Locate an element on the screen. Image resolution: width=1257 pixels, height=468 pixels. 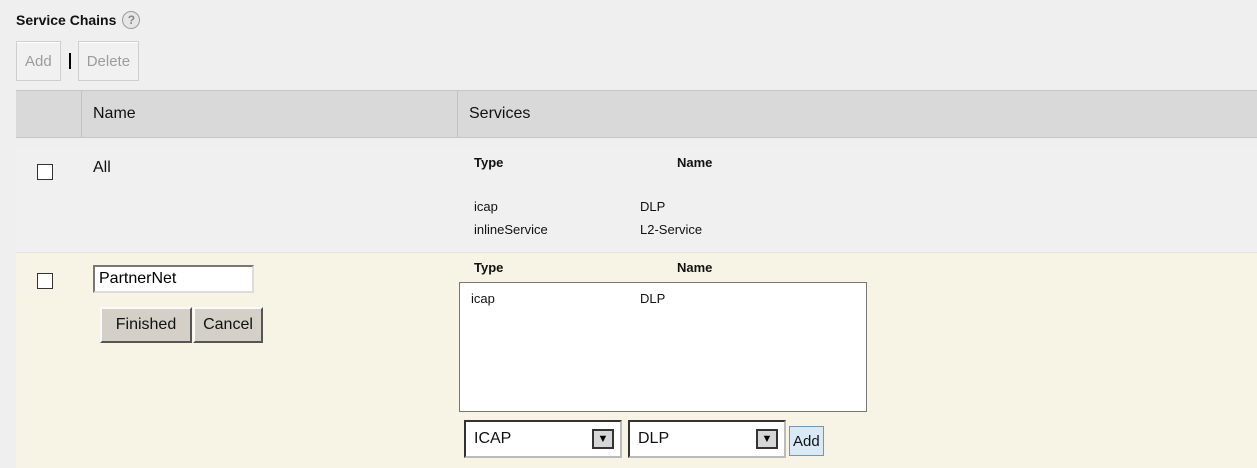
page-title: Service Chains is located at coordinates (66, 20).